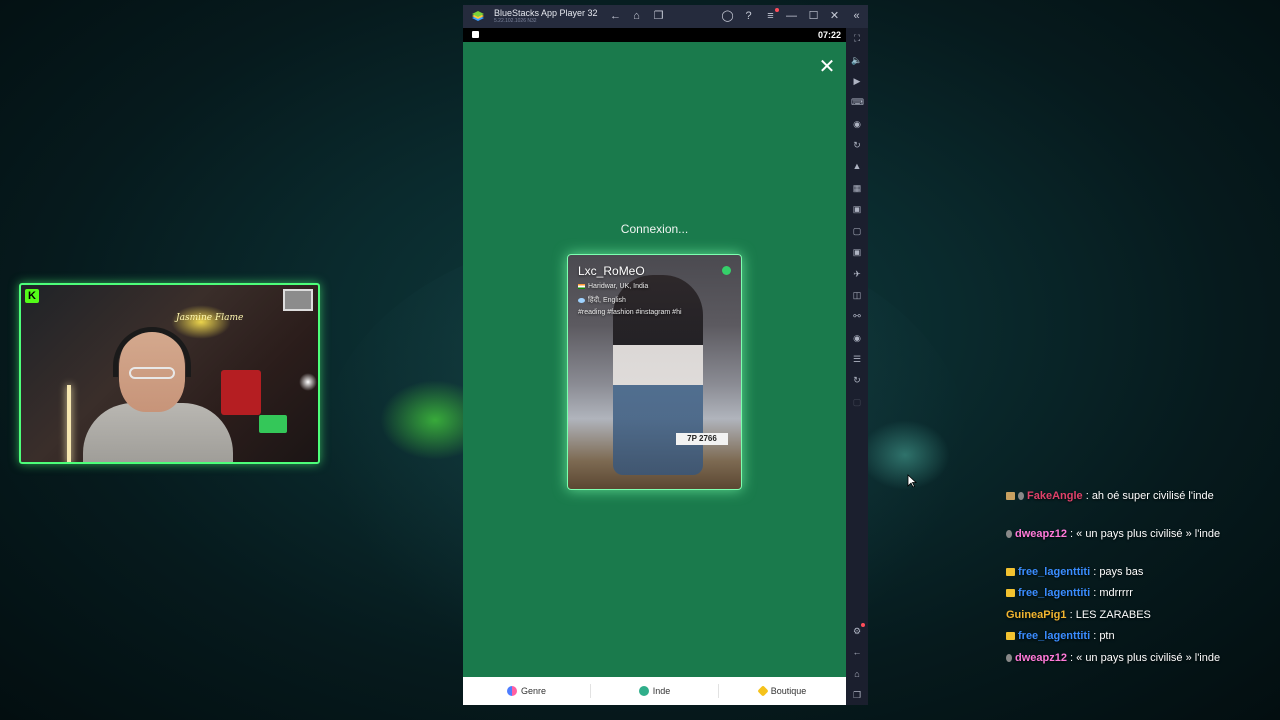  I want to click on mouse-cursor-icon, so click(912, 481).